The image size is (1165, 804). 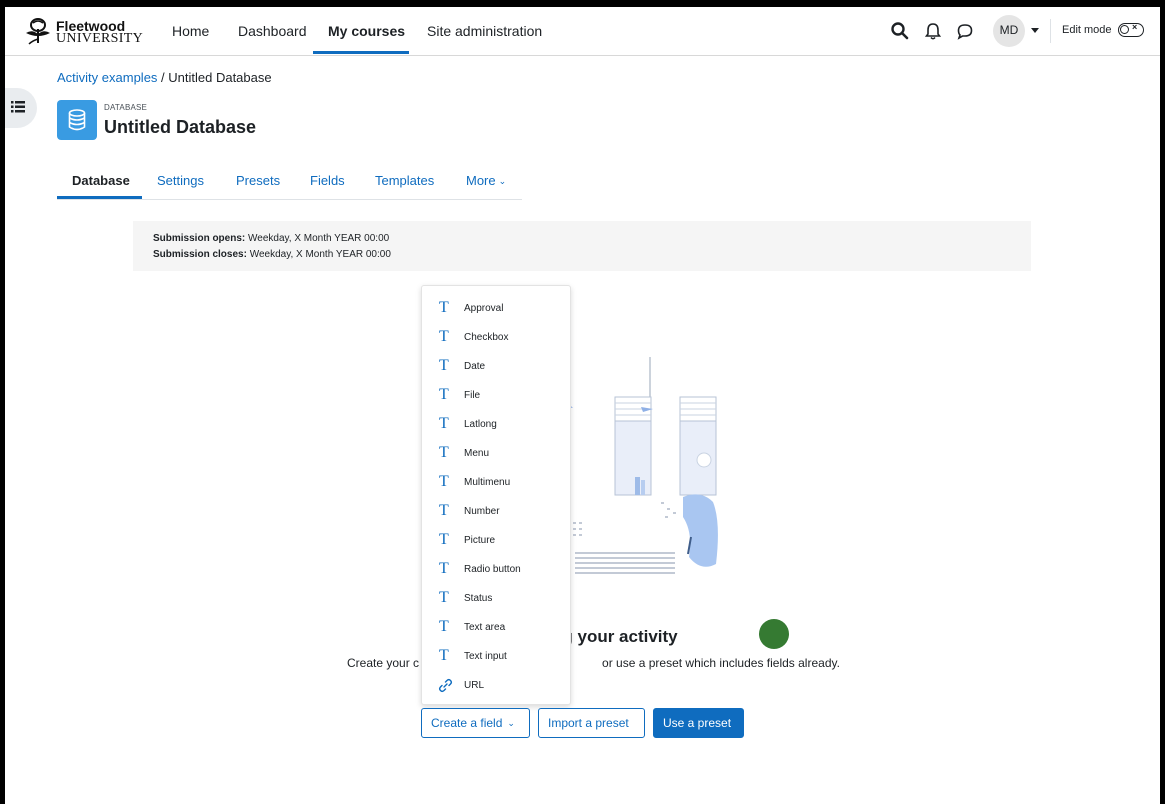 I want to click on field-type-label: Text input, so click(x=485, y=656).